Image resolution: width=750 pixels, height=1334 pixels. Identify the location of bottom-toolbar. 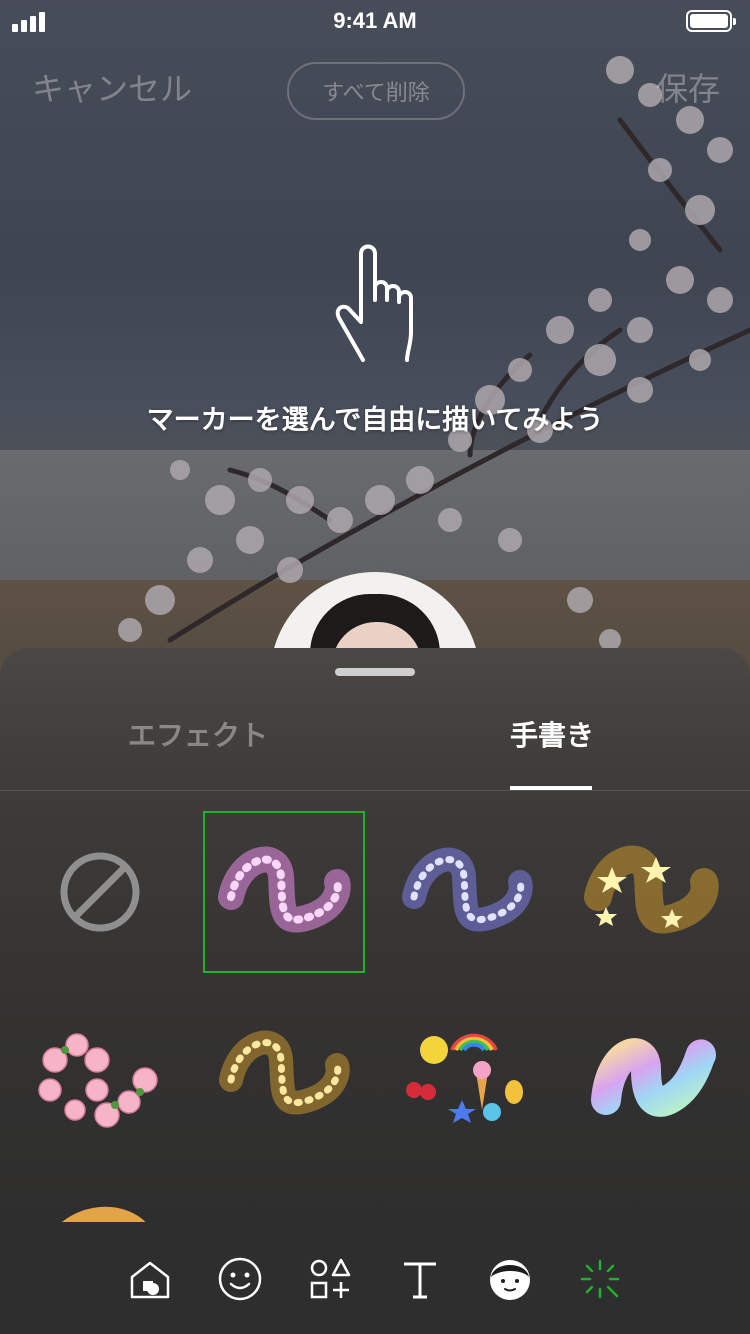
(375, 1278).